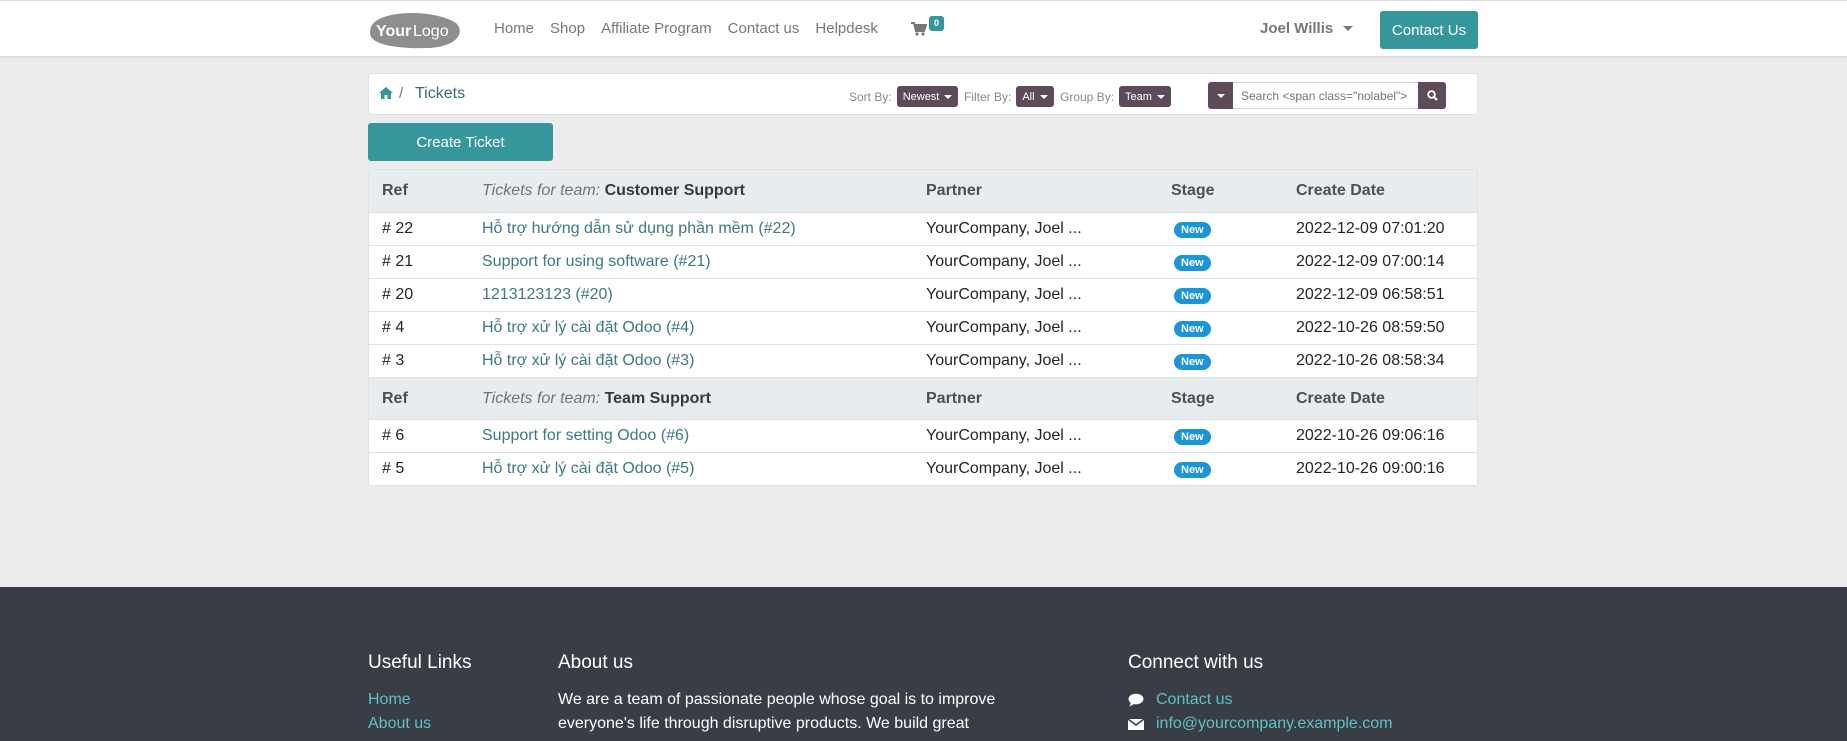 The height and width of the screenshot is (741, 1847). What do you see at coordinates (1348, 28) in the screenshot?
I see `chevron-down-icon` at bounding box center [1348, 28].